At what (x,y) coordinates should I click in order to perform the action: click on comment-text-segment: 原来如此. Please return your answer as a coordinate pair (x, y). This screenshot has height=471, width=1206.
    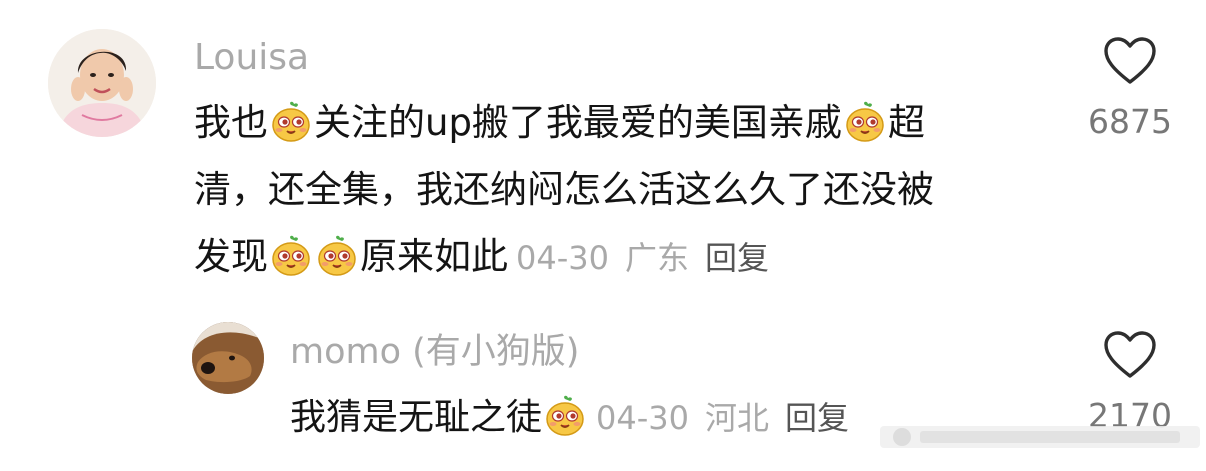
    Looking at the image, I should click on (434, 256).